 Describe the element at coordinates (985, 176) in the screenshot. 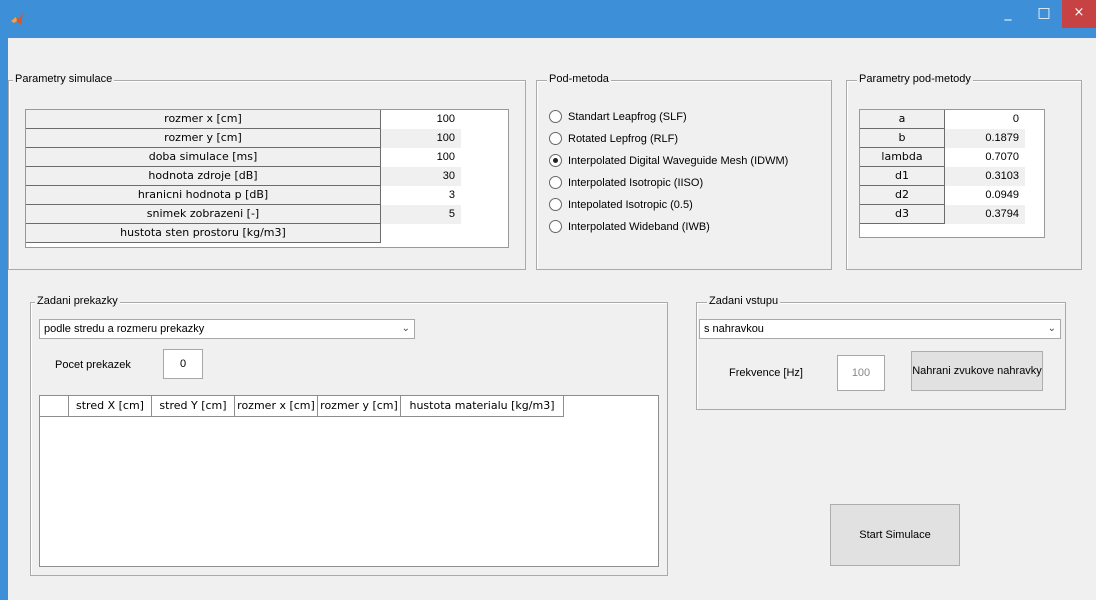

I see `submethod-param-value: 0.3103` at that location.